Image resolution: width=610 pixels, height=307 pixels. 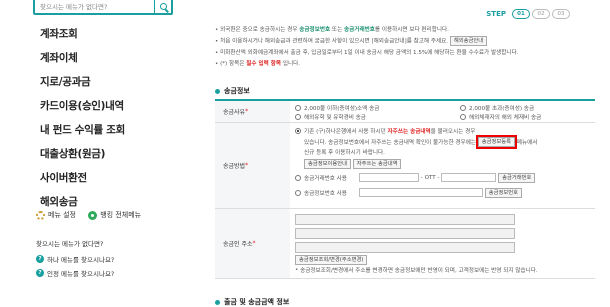 I want to click on notice-1-tail: 를 이용하시면 보다 편리합니다., so click(x=411, y=30).